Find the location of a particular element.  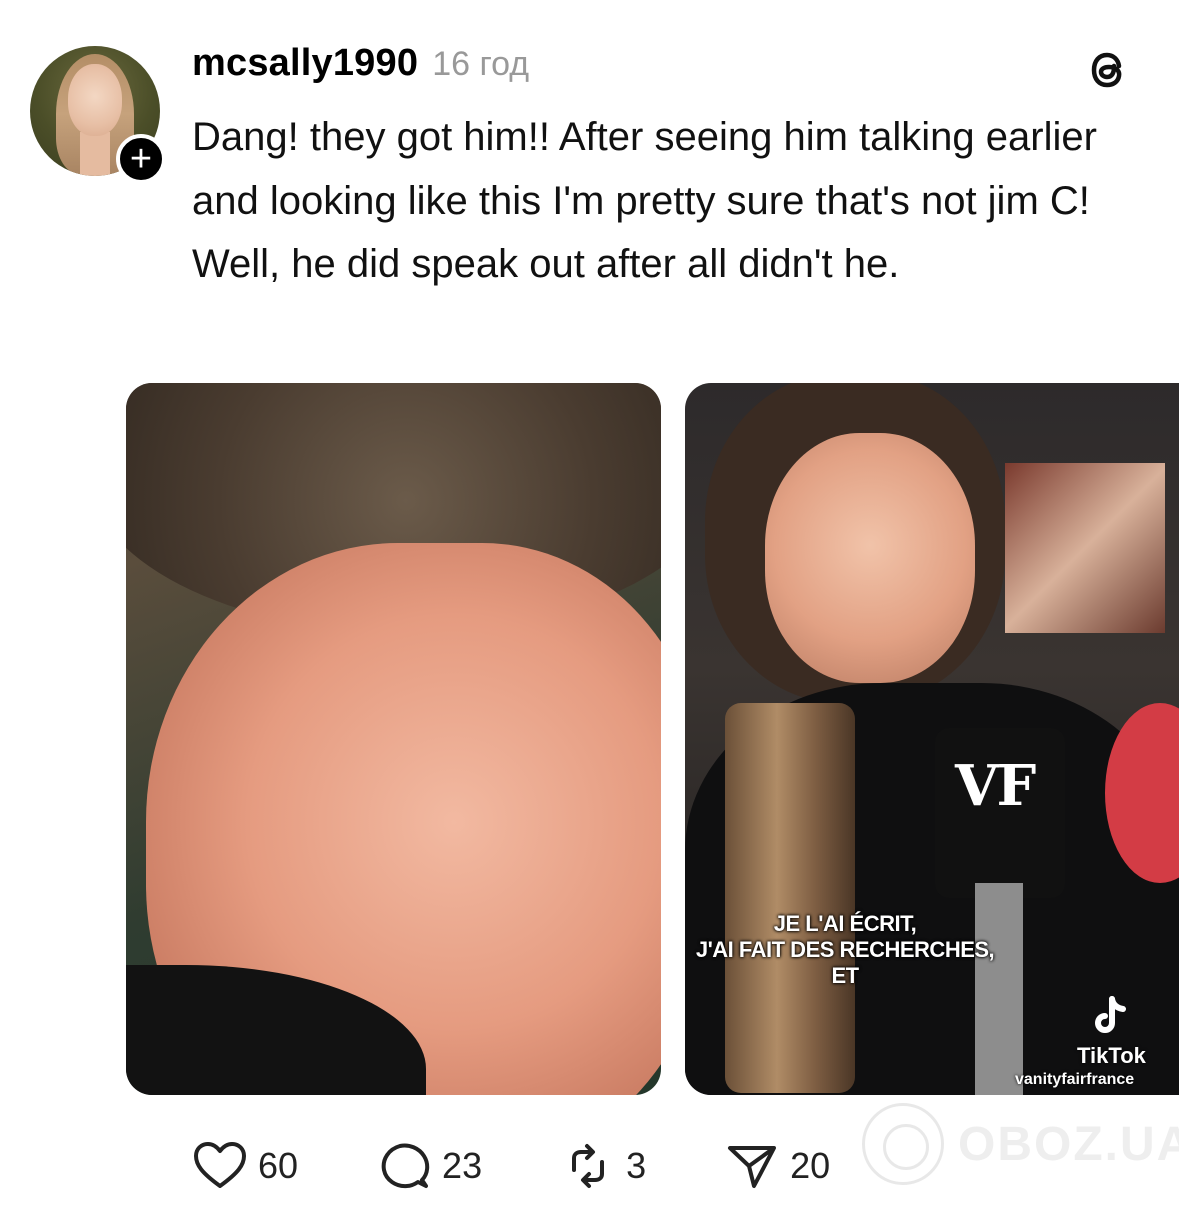

share-button: 20 is located at coordinates (777, 1166).